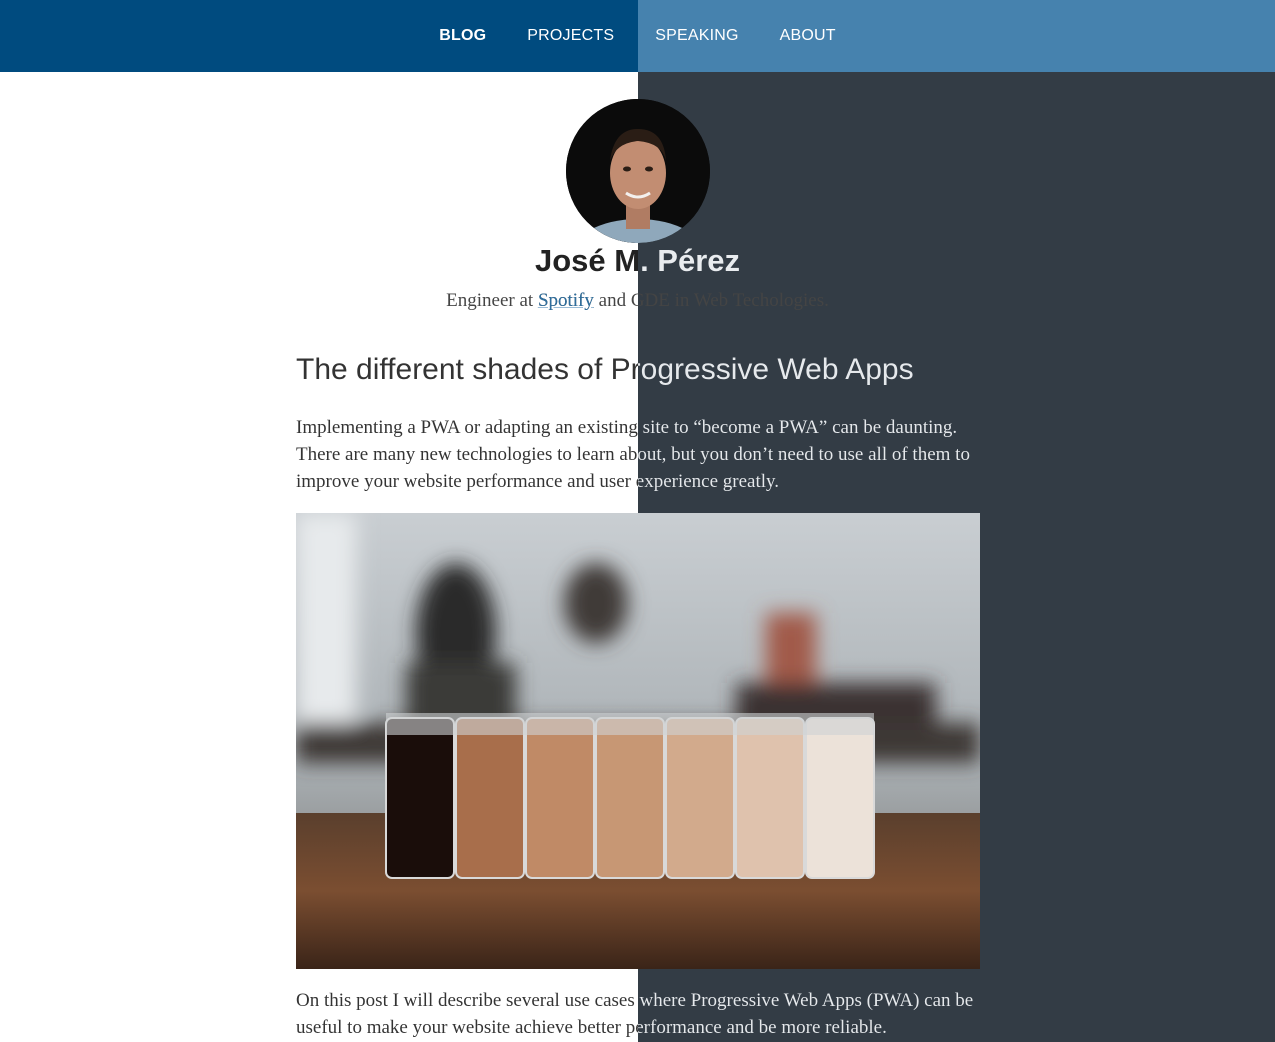 This screenshot has width=1275, height=1042. I want to click on jars, so click(630, 796).